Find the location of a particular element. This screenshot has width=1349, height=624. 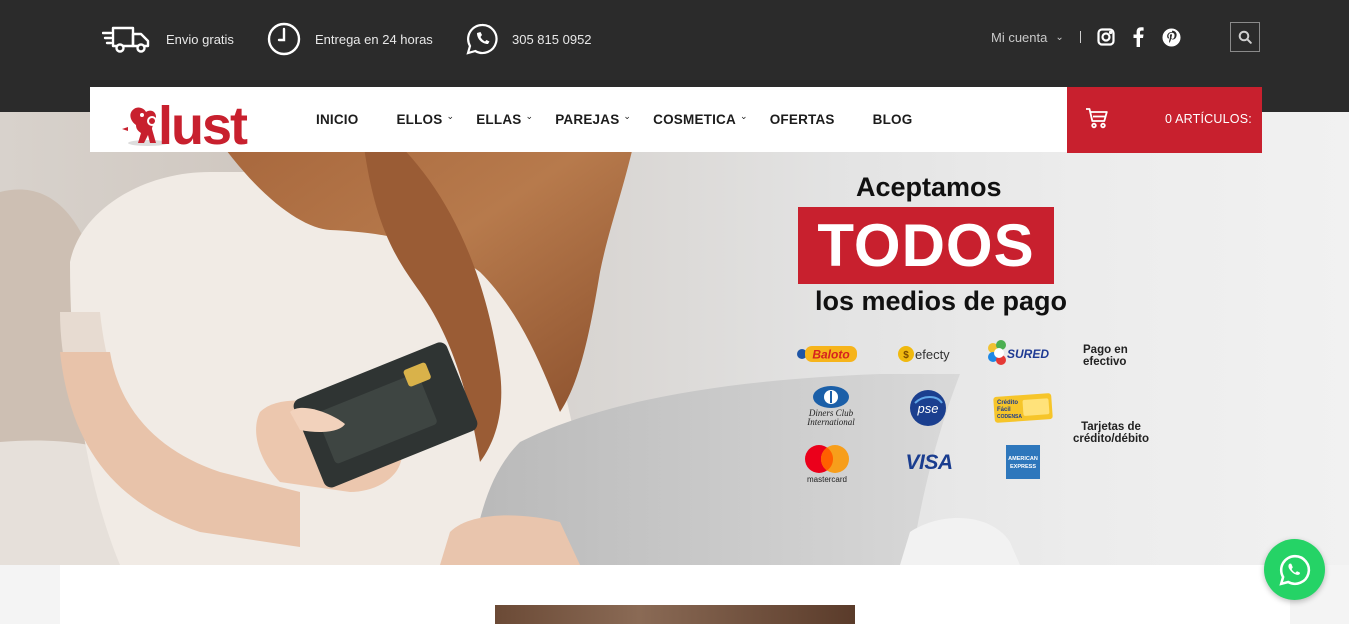

cart-icon is located at coordinates (1097, 120).